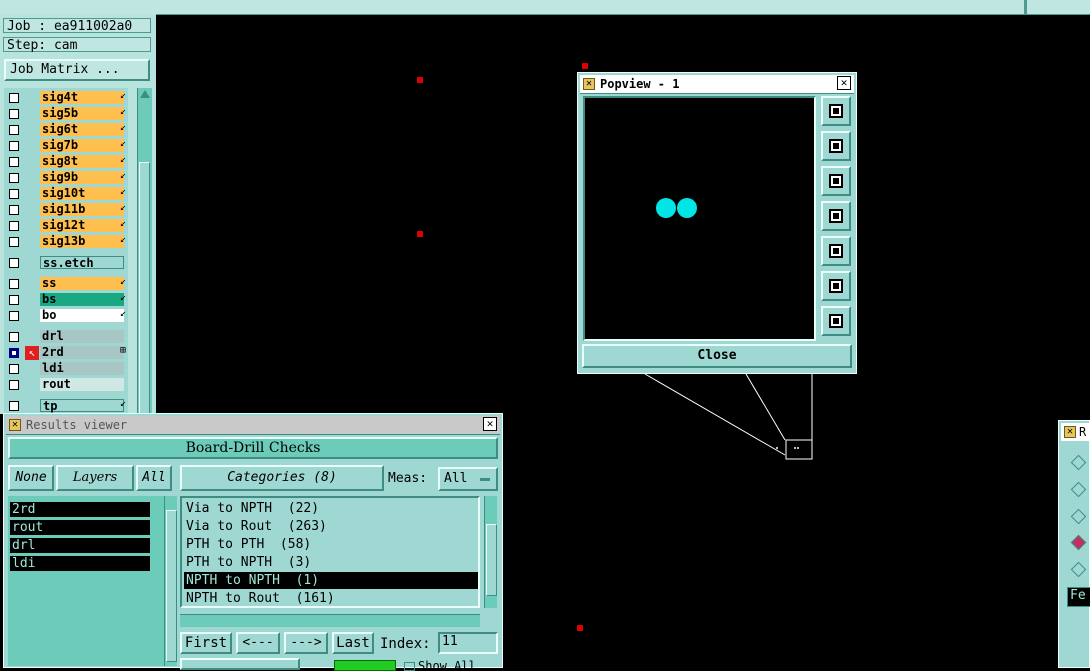  What do you see at coordinates (253, 448) in the screenshot?
I see `check-name-header: Board-Drill Checks` at bounding box center [253, 448].